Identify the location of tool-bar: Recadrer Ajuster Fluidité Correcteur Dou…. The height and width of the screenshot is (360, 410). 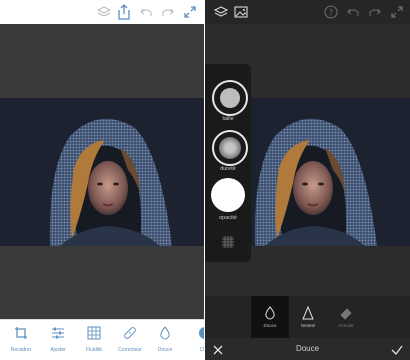
(102, 339).